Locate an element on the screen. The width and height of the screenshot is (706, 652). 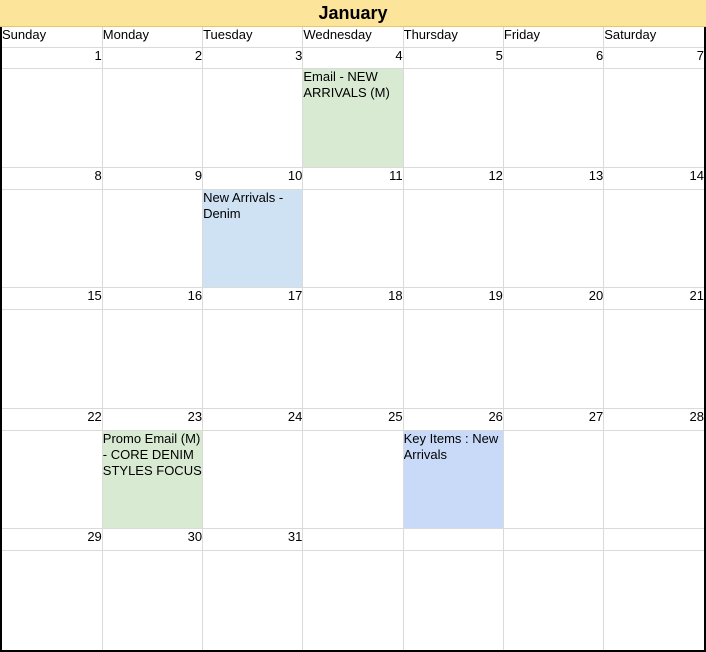
date-cell: 22 is located at coordinates (52, 419).